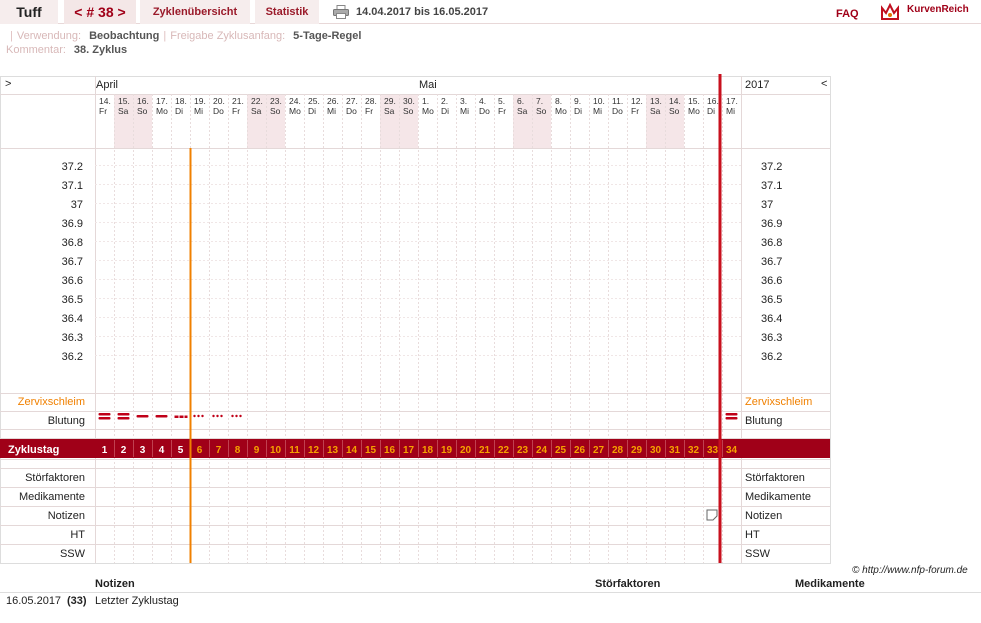 This screenshot has width=981, height=623. What do you see at coordinates (409, 101) in the screenshot?
I see `day-number: 30.` at bounding box center [409, 101].